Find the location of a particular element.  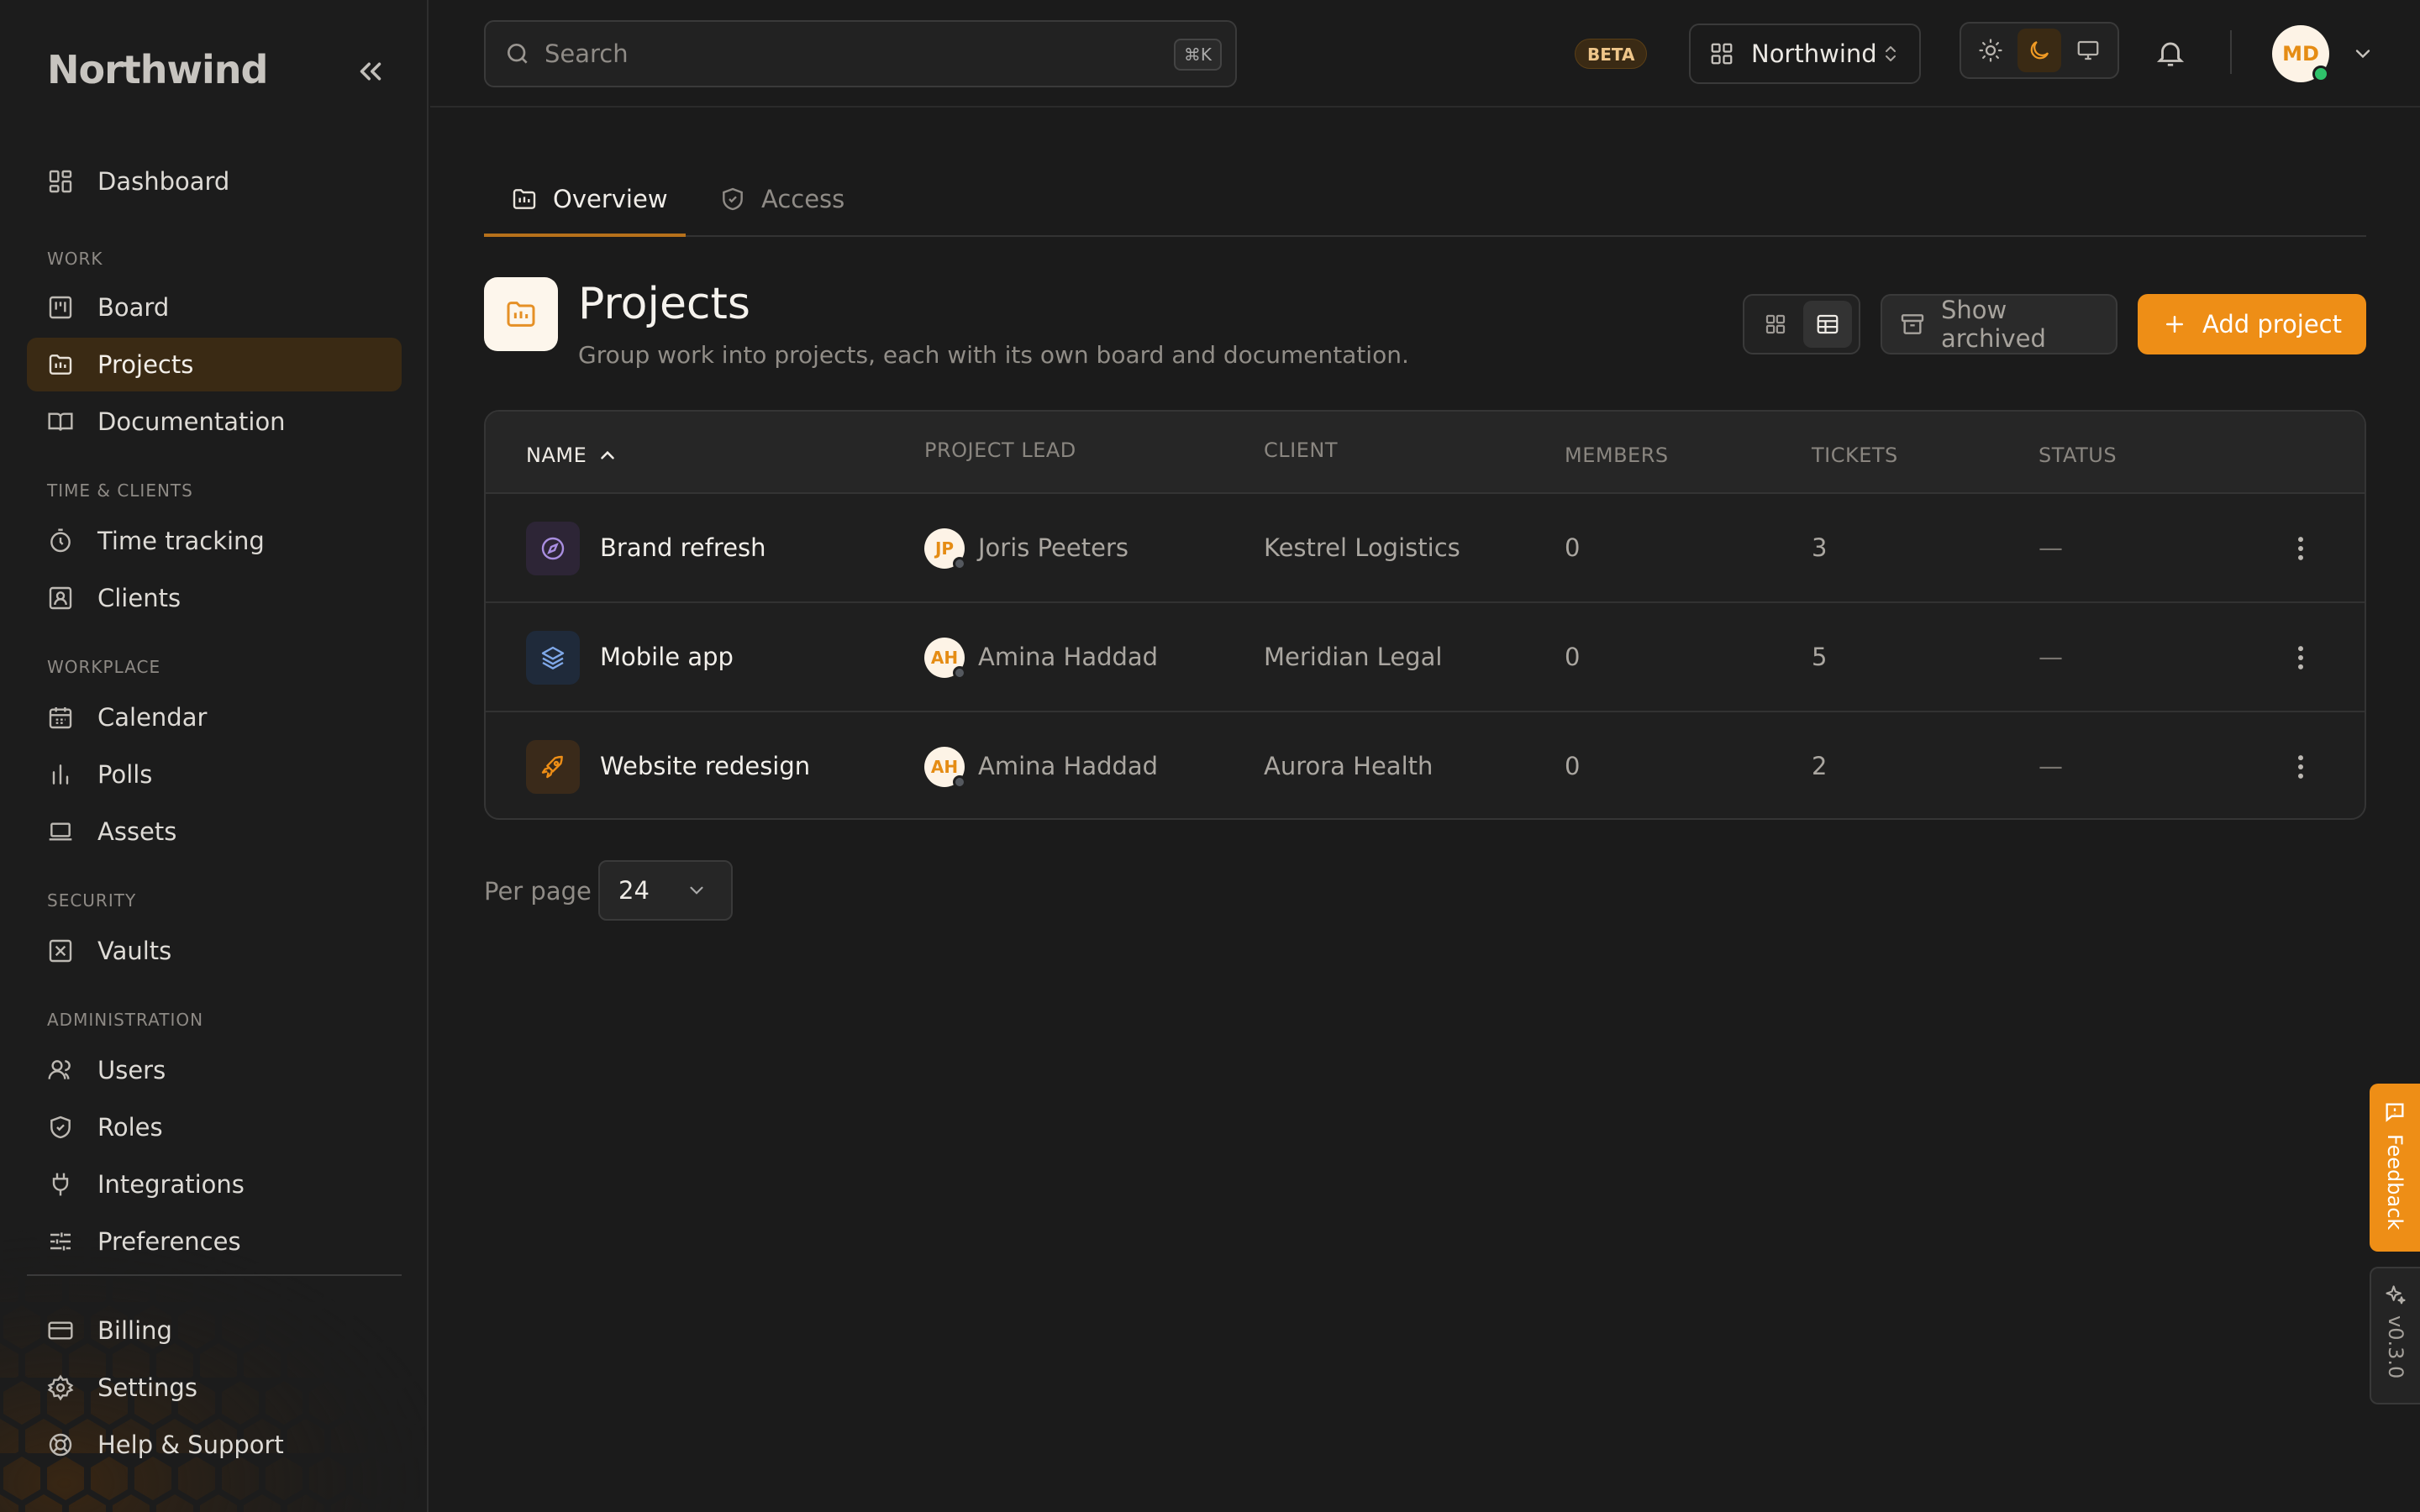

project-name: Website redesign is located at coordinates (705, 766).